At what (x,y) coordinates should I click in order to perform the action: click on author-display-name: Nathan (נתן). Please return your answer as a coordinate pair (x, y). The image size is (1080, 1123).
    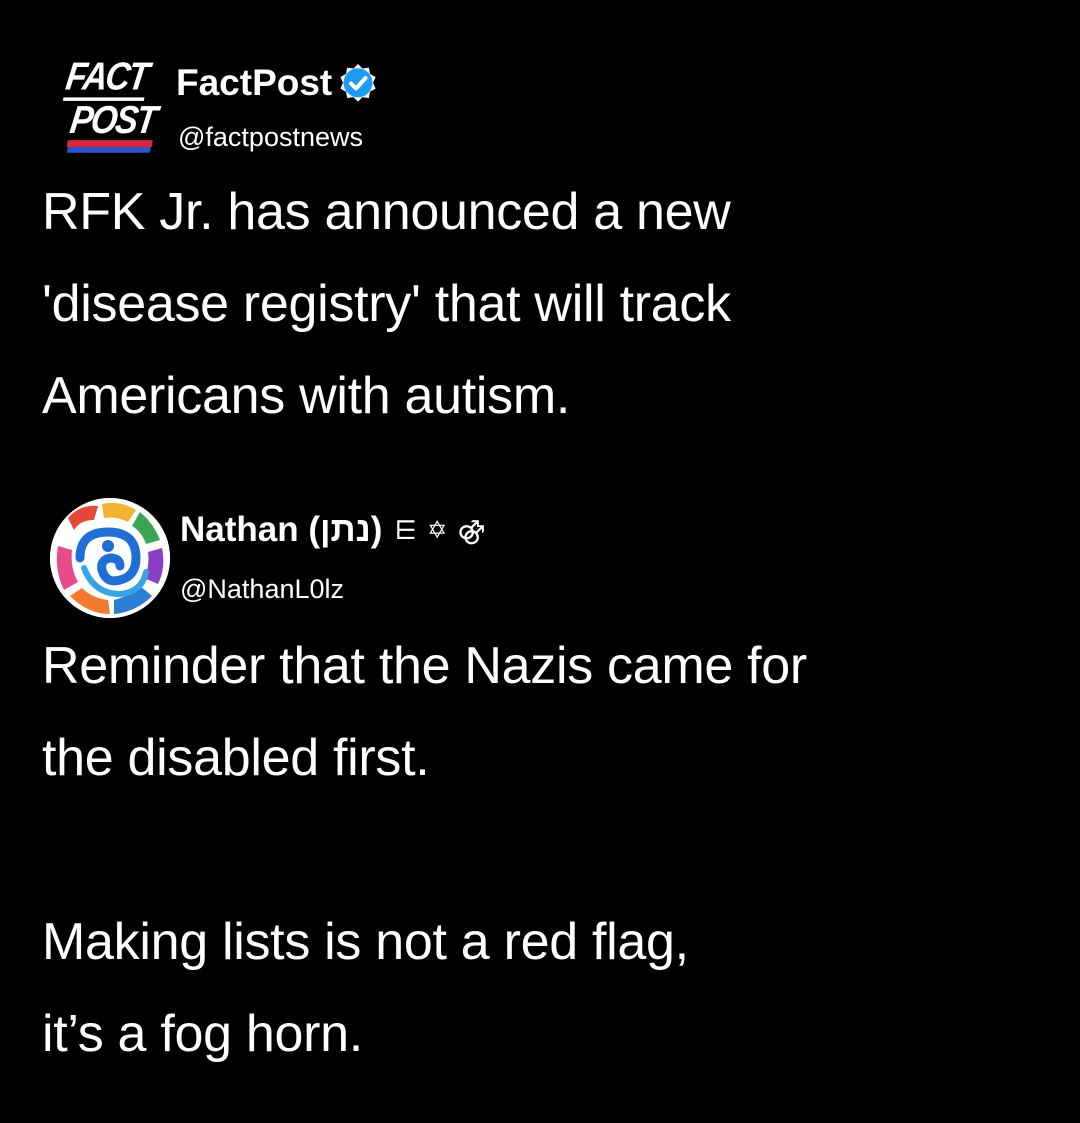
    Looking at the image, I should click on (281, 530).